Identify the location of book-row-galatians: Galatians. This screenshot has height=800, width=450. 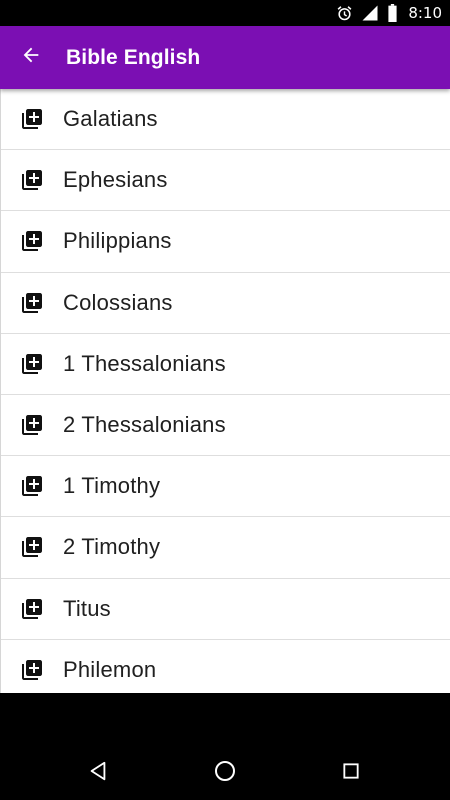
(225, 120).